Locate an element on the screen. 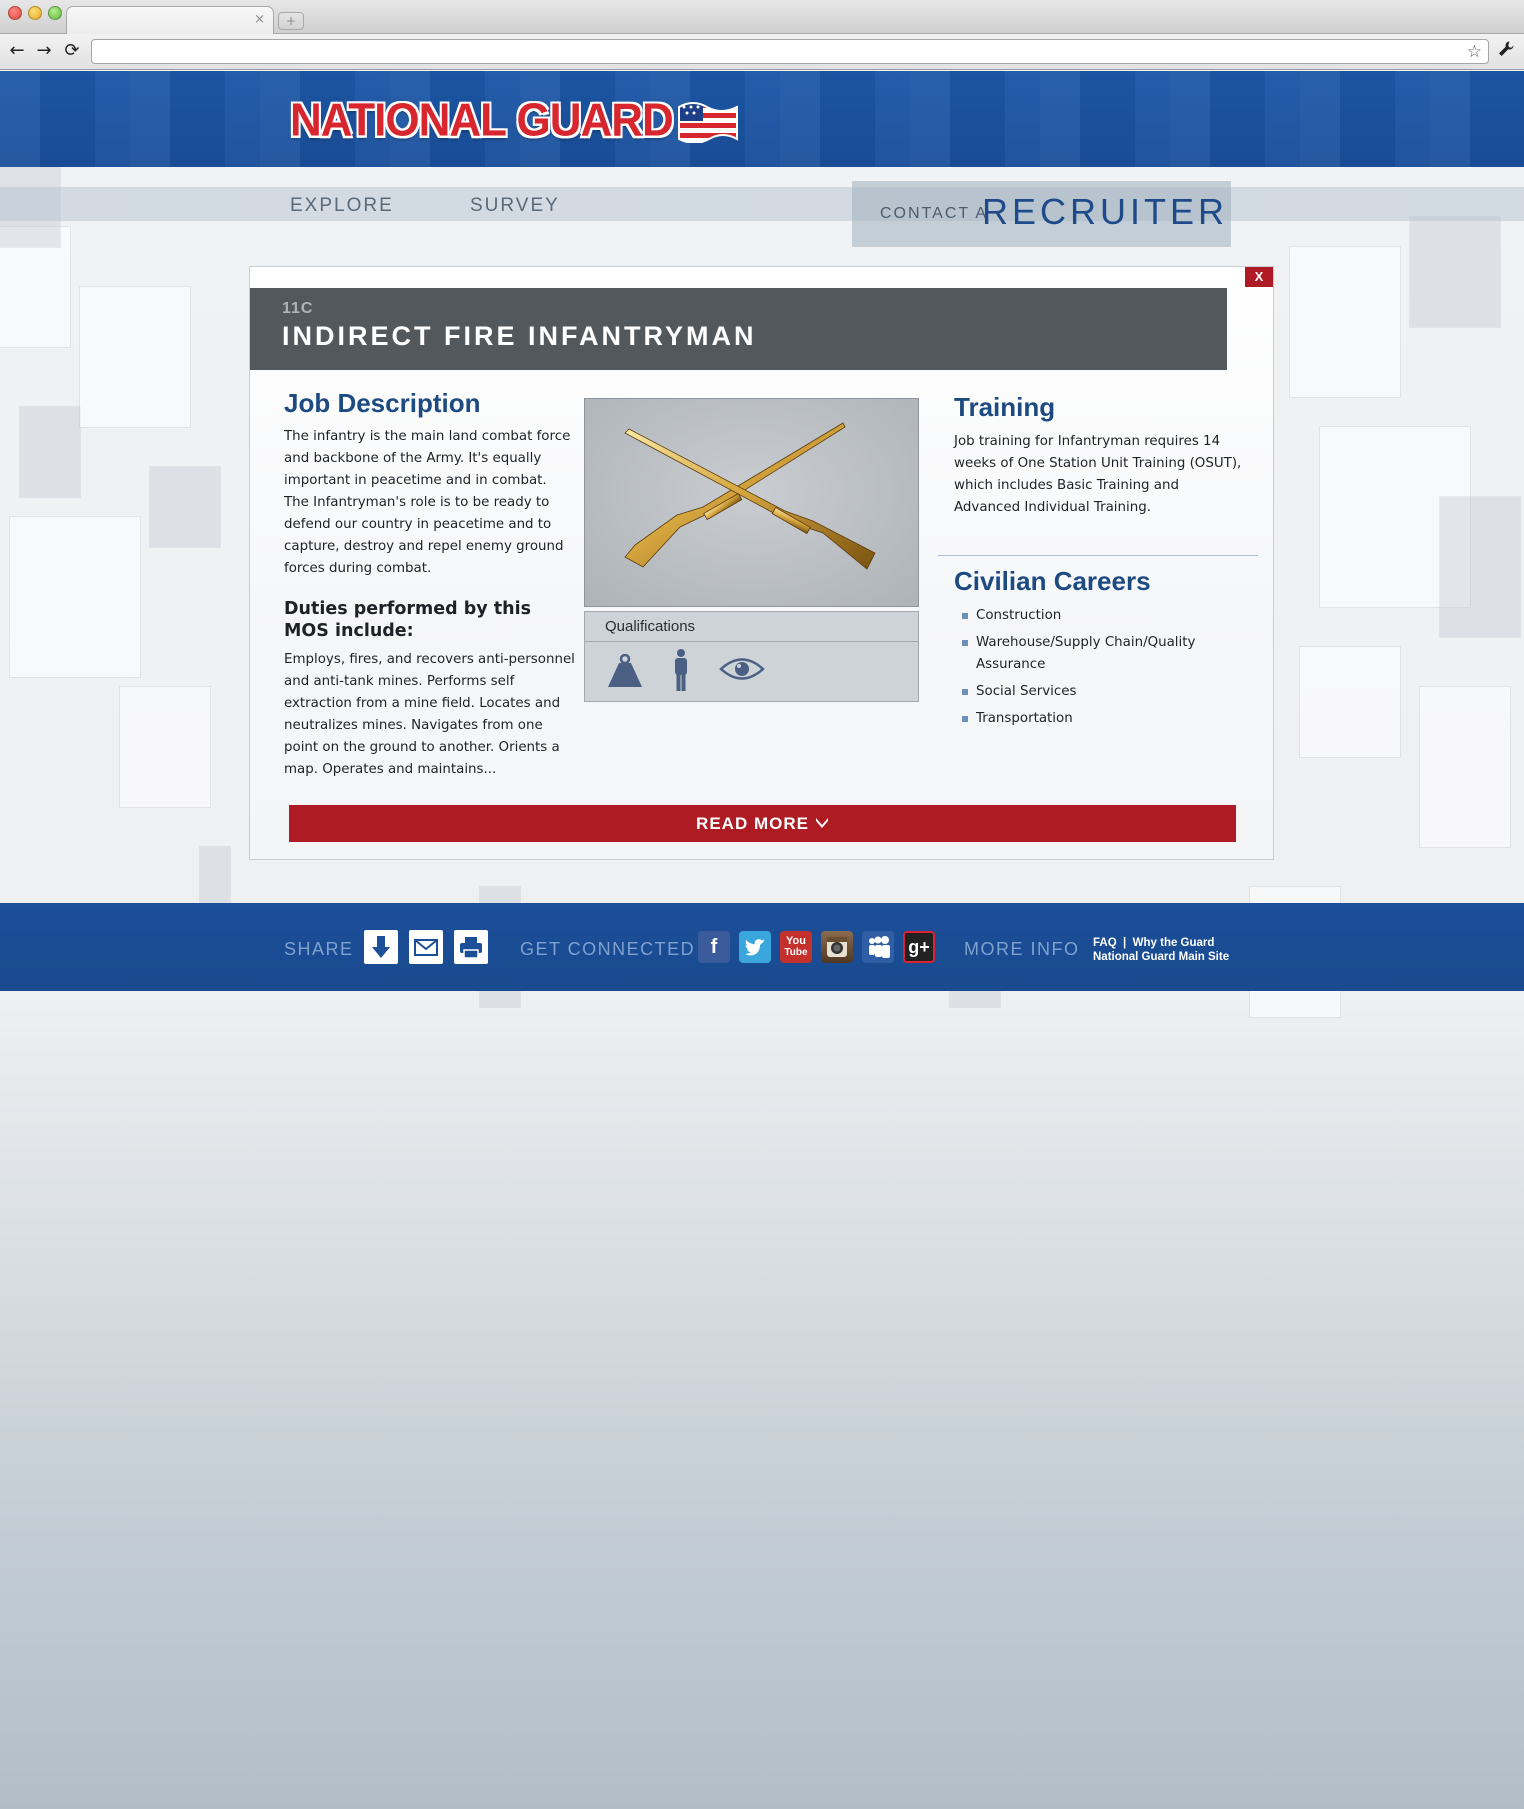 The width and height of the screenshot is (1524, 1809). job-header: 11C INDIRECT FIRE INFANTRYMAN is located at coordinates (738, 329).